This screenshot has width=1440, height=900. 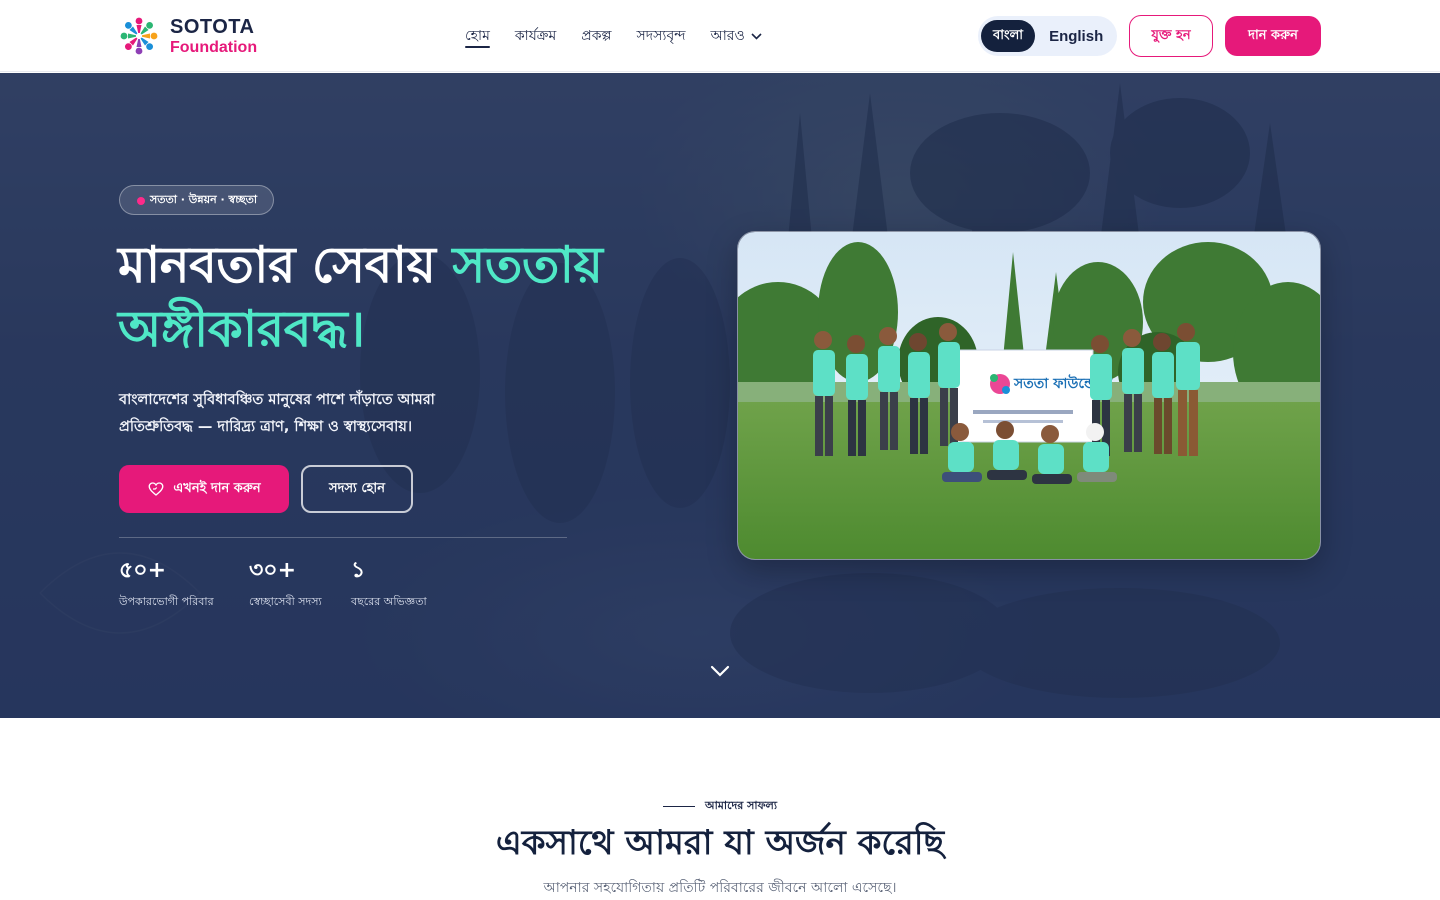 What do you see at coordinates (277, 265) in the screenshot?
I see `headline-main: মানবতার সেবায়` at bounding box center [277, 265].